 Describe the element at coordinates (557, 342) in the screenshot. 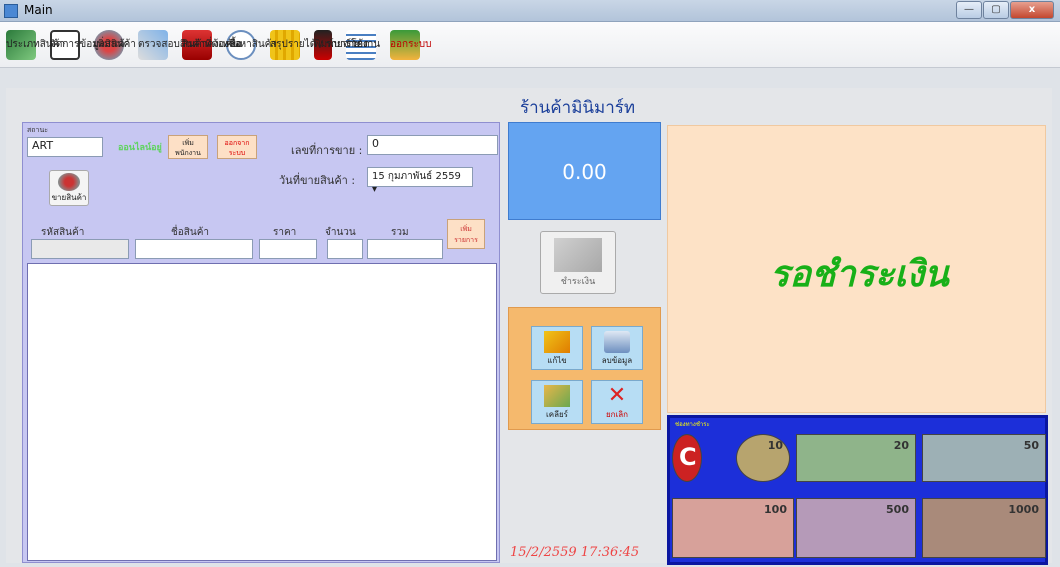

I see `pencil-icon` at that location.